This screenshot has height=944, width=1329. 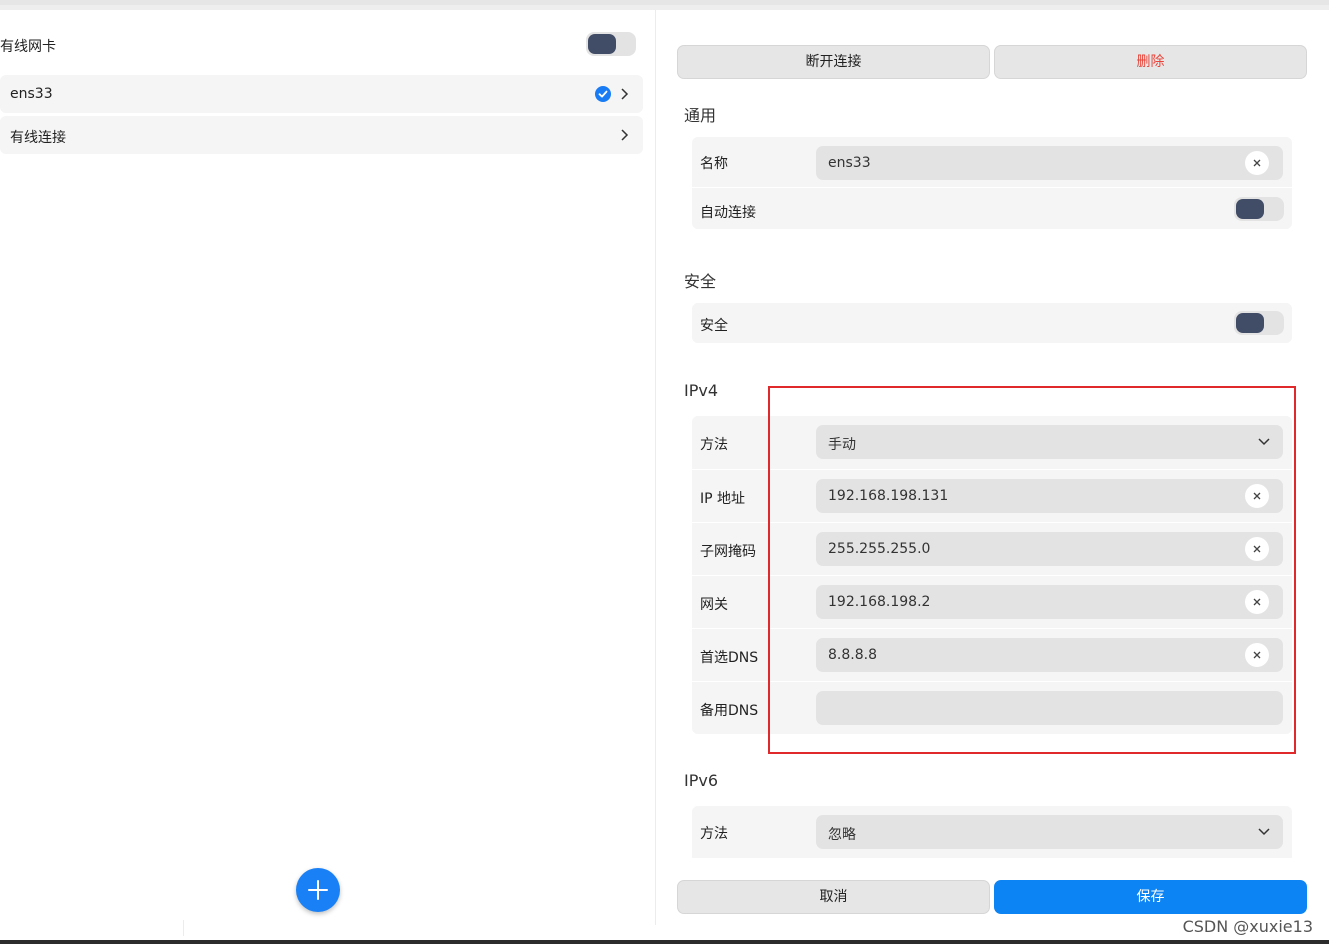 What do you see at coordinates (714, 605) in the screenshot?
I see `gateway-label: 网关` at bounding box center [714, 605].